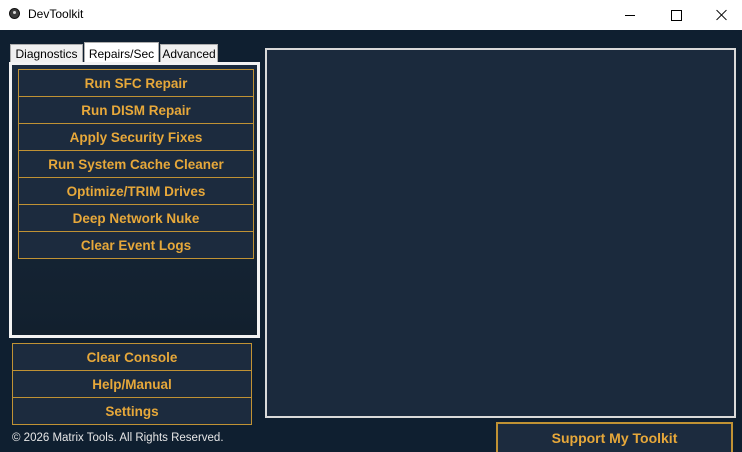  I want to click on app-icon, so click(14, 13).